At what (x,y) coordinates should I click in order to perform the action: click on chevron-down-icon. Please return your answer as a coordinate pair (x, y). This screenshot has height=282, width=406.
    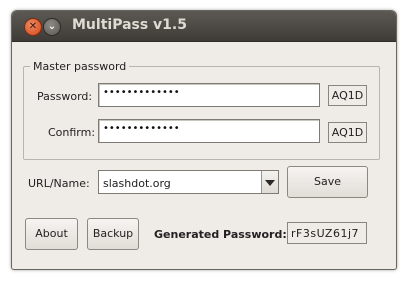
    Looking at the image, I should click on (269, 182).